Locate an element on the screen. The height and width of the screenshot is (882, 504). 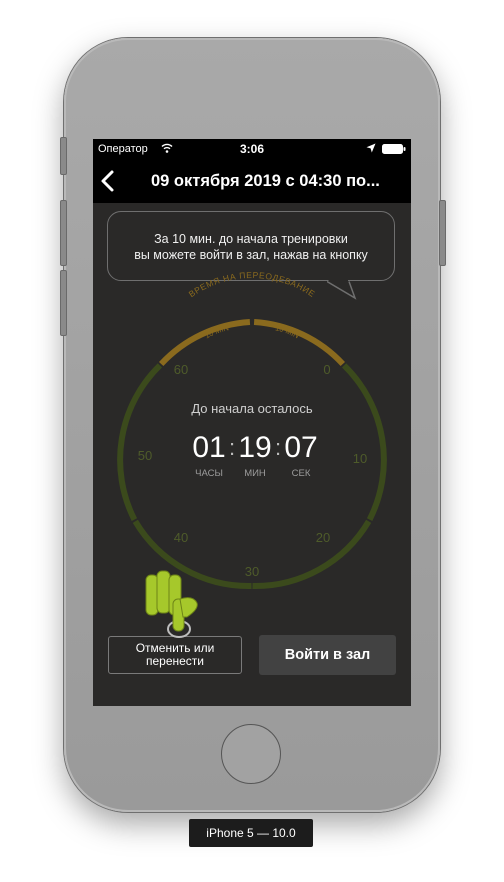
countdown-timer: 01 : 19 : 07 is located at coordinates (252, 451).